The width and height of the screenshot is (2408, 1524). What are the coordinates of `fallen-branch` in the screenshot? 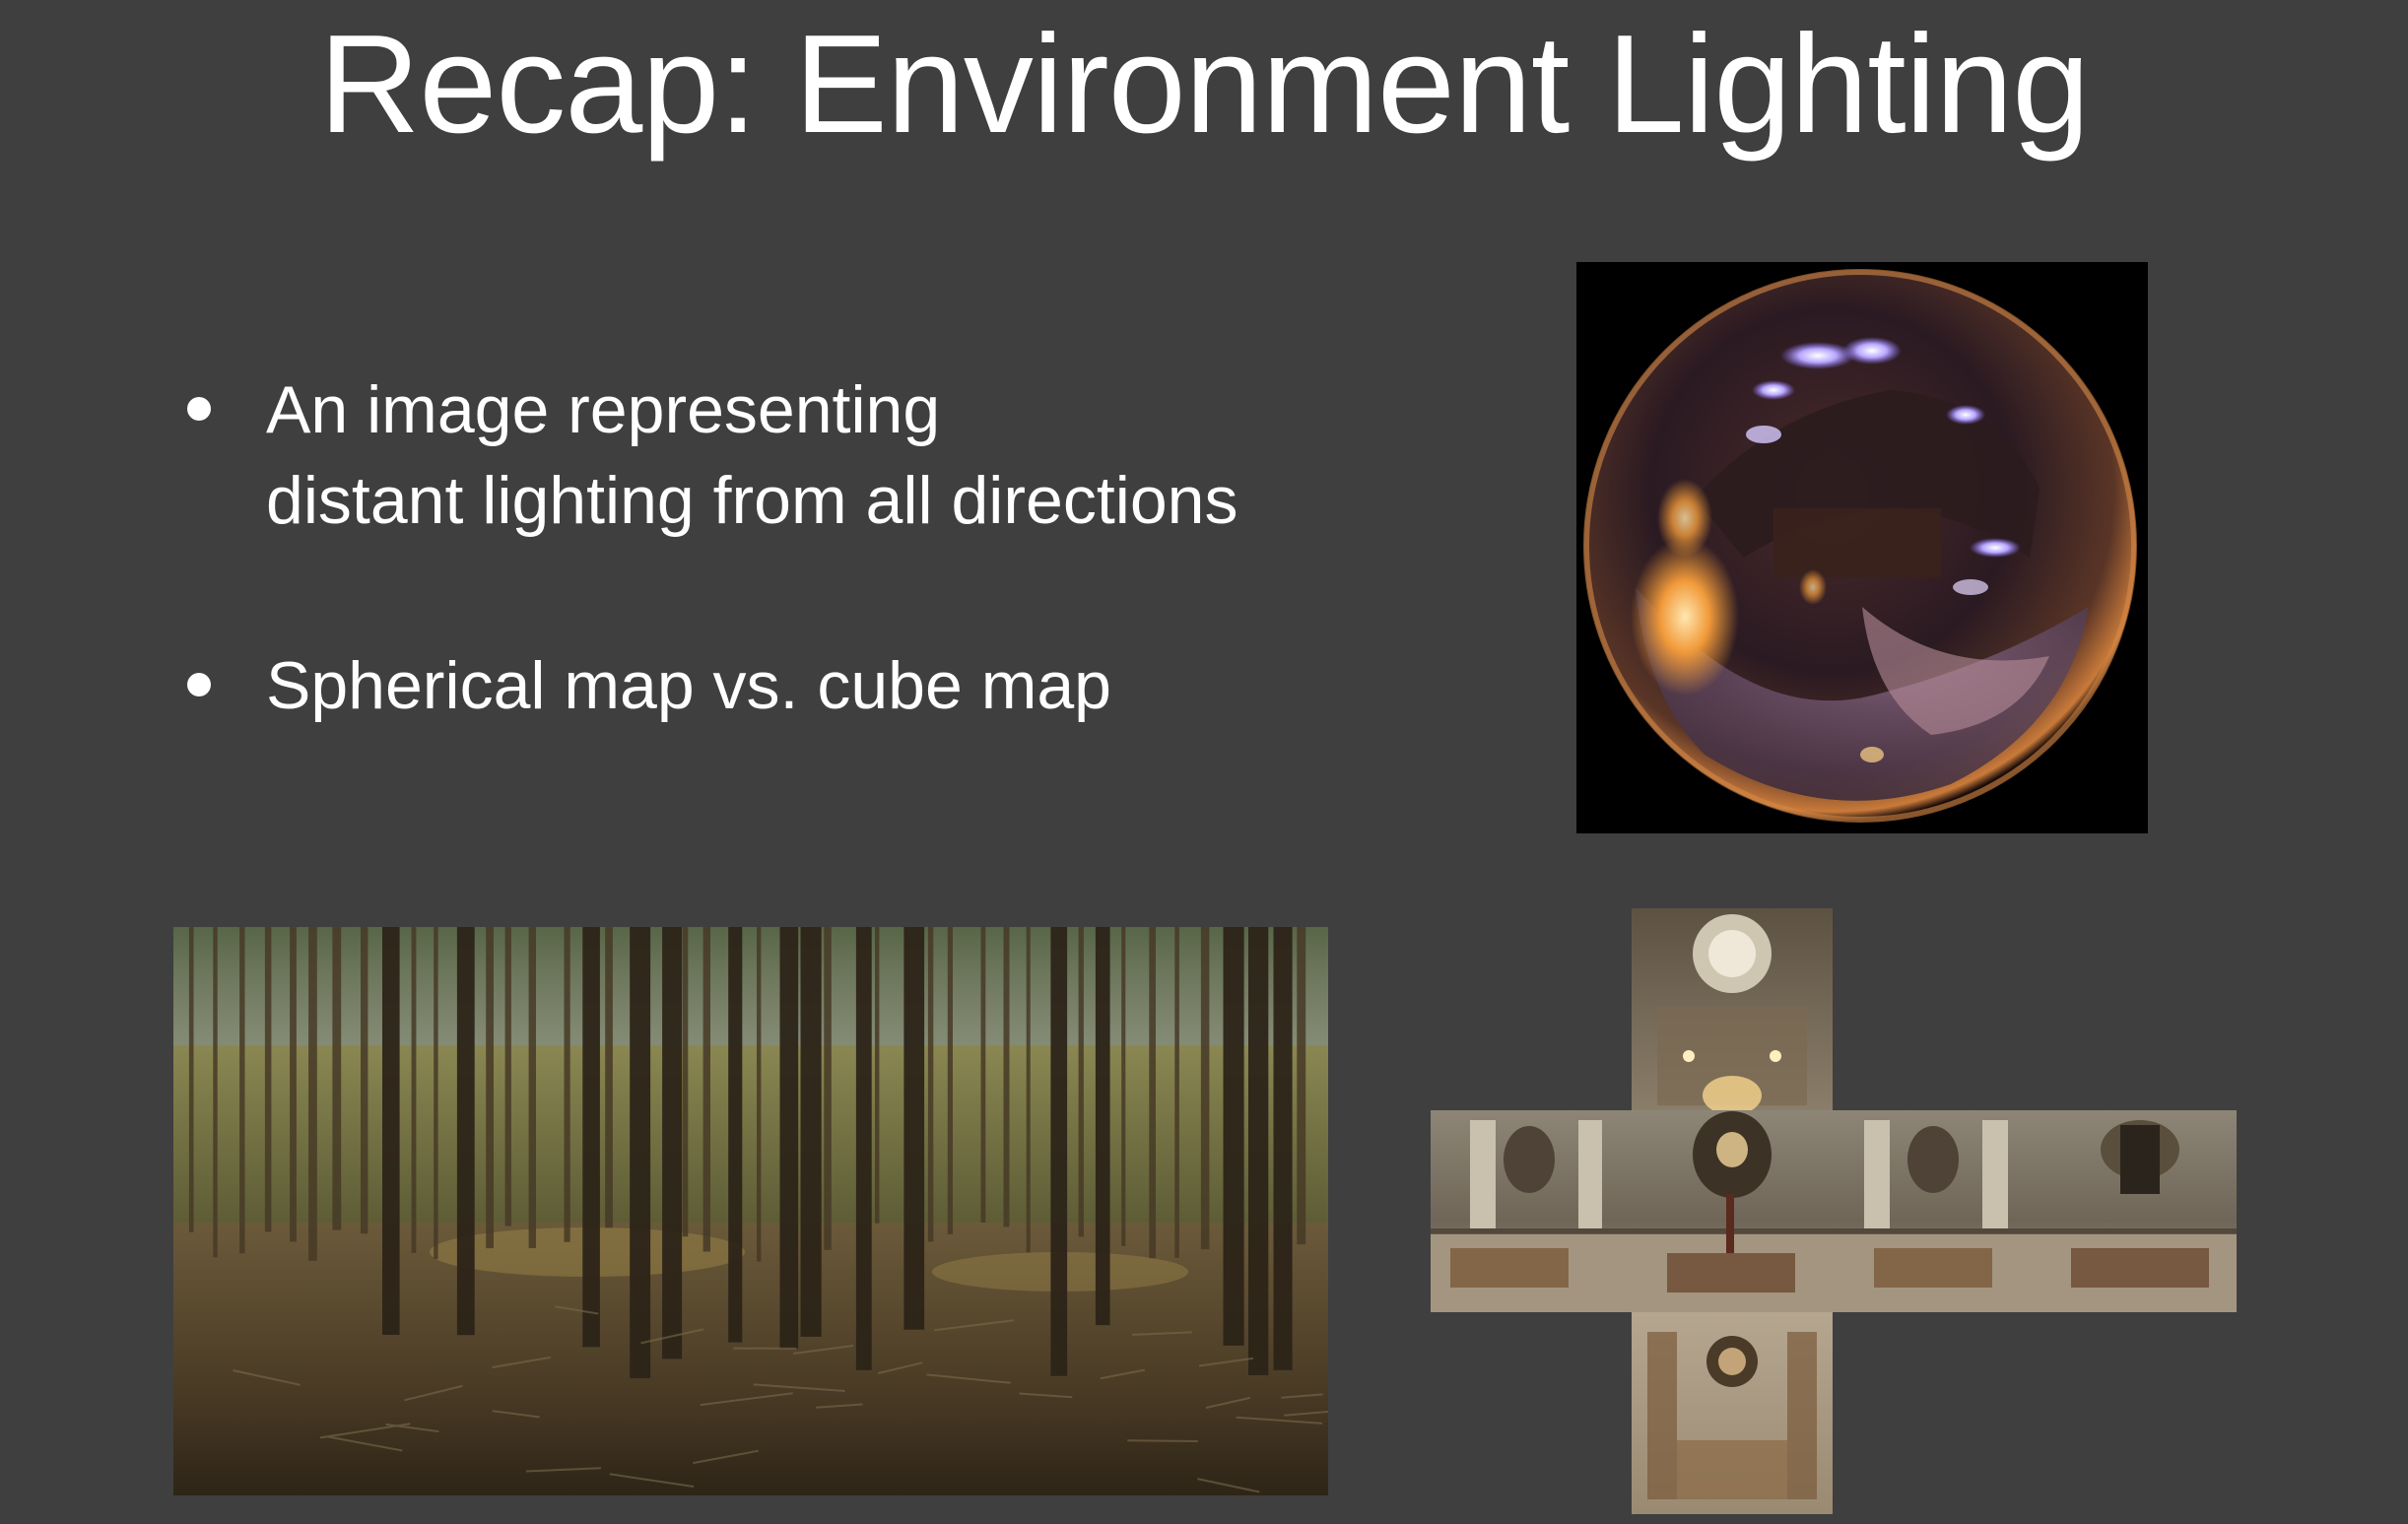 It's located at (1162, 1440).